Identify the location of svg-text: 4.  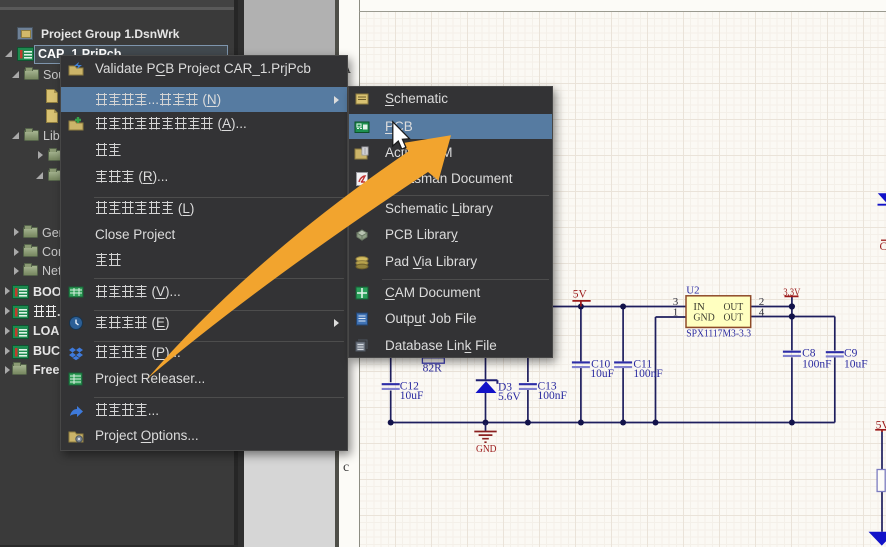
(762, 312).